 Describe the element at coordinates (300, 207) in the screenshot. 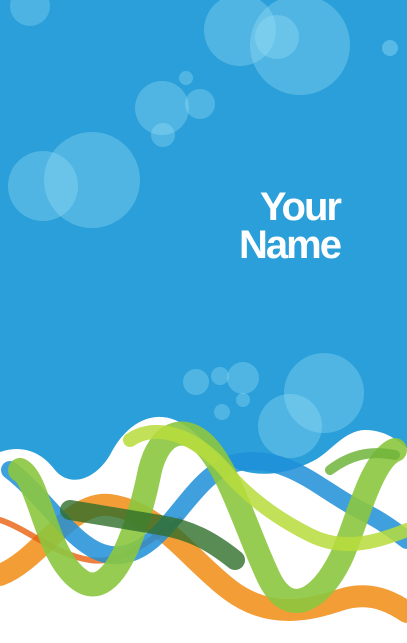

I see `name-line-1: Your` at that location.